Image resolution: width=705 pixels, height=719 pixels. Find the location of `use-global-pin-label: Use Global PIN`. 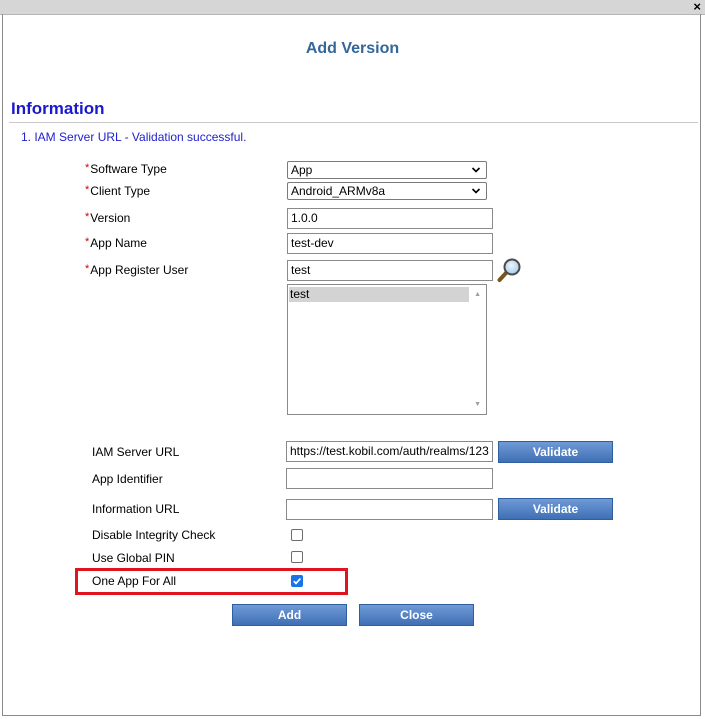

use-global-pin-label: Use Global PIN is located at coordinates (133, 558).